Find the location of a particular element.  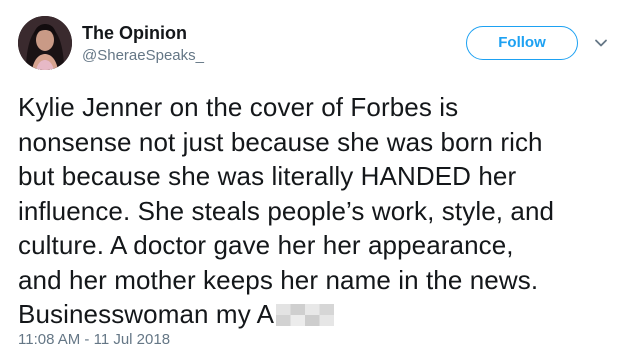

avatar is located at coordinates (45, 43).